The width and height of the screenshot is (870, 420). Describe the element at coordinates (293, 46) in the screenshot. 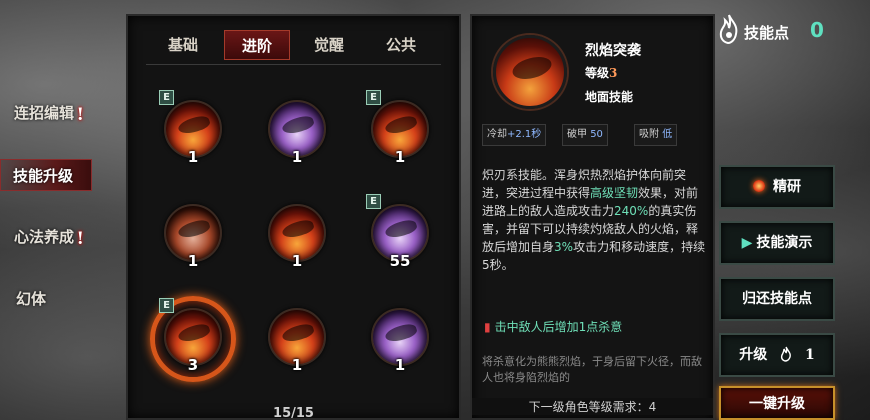

I see `skill-tabs: 基础 进阶 觉醒 公共` at that location.